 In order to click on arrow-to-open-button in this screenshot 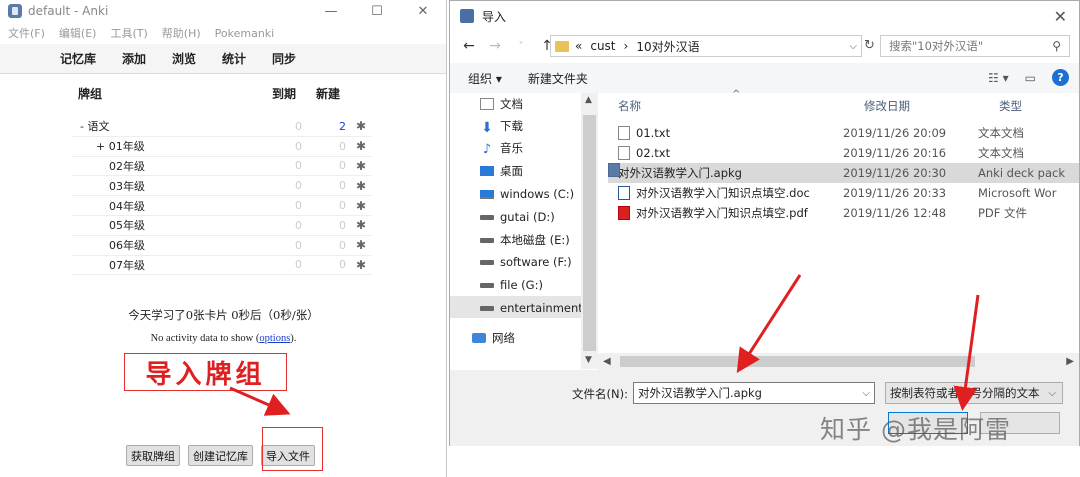, I will do `click(966, 352)`.